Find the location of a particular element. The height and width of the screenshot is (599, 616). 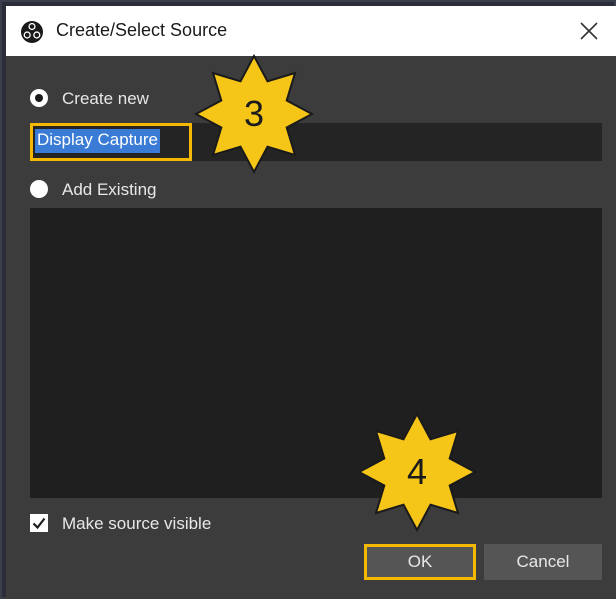

step-3-badge: 3 is located at coordinates (254, 114).